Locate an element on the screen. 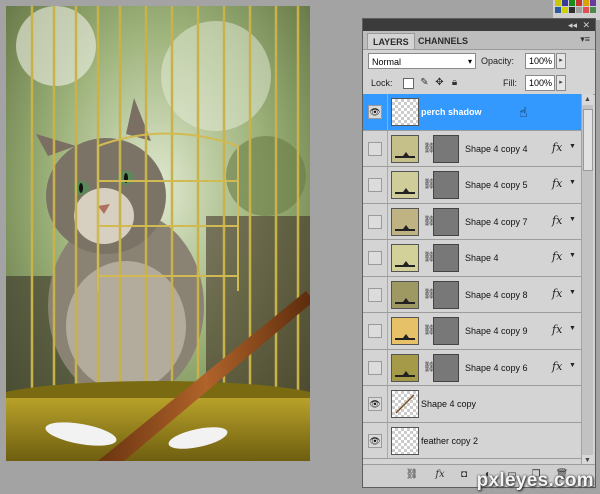 This screenshot has width=600, height=494. layer-name: Shape 4 copy 8 is located at coordinates (496, 295).